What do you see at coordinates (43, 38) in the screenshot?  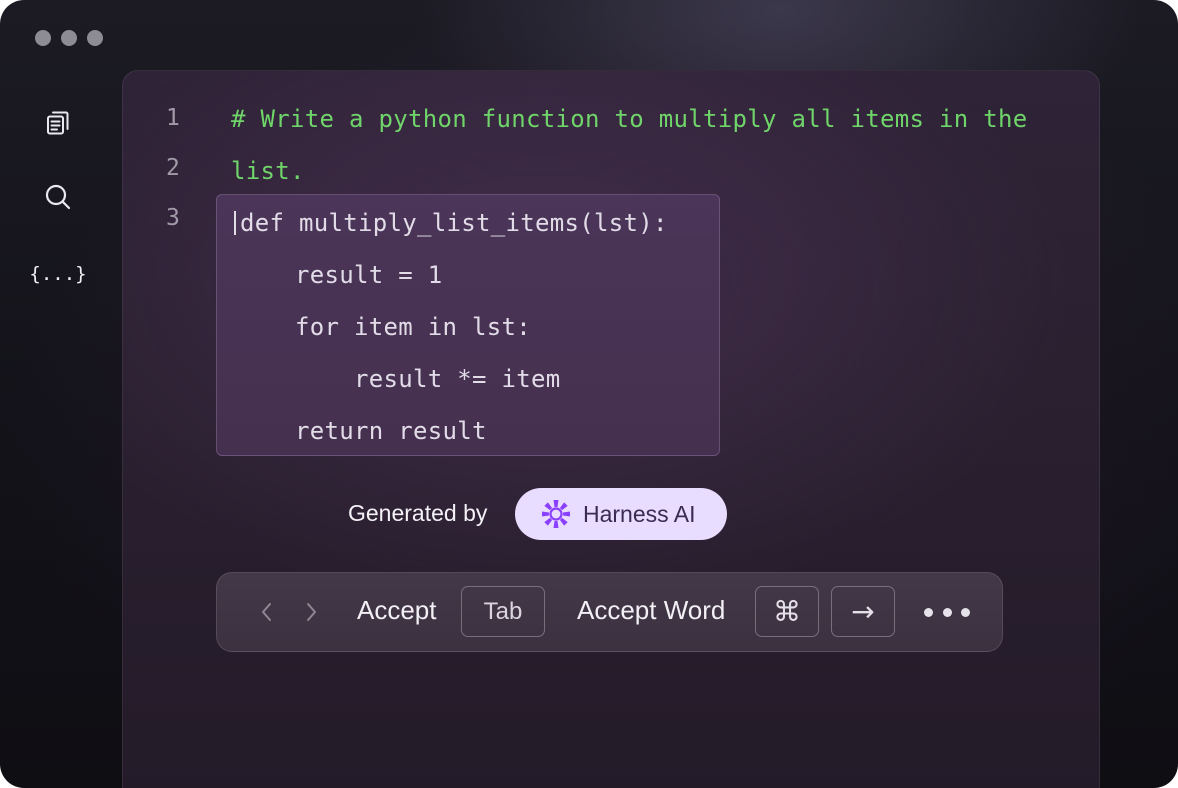 I see `window-close-button` at bounding box center [43, 38].